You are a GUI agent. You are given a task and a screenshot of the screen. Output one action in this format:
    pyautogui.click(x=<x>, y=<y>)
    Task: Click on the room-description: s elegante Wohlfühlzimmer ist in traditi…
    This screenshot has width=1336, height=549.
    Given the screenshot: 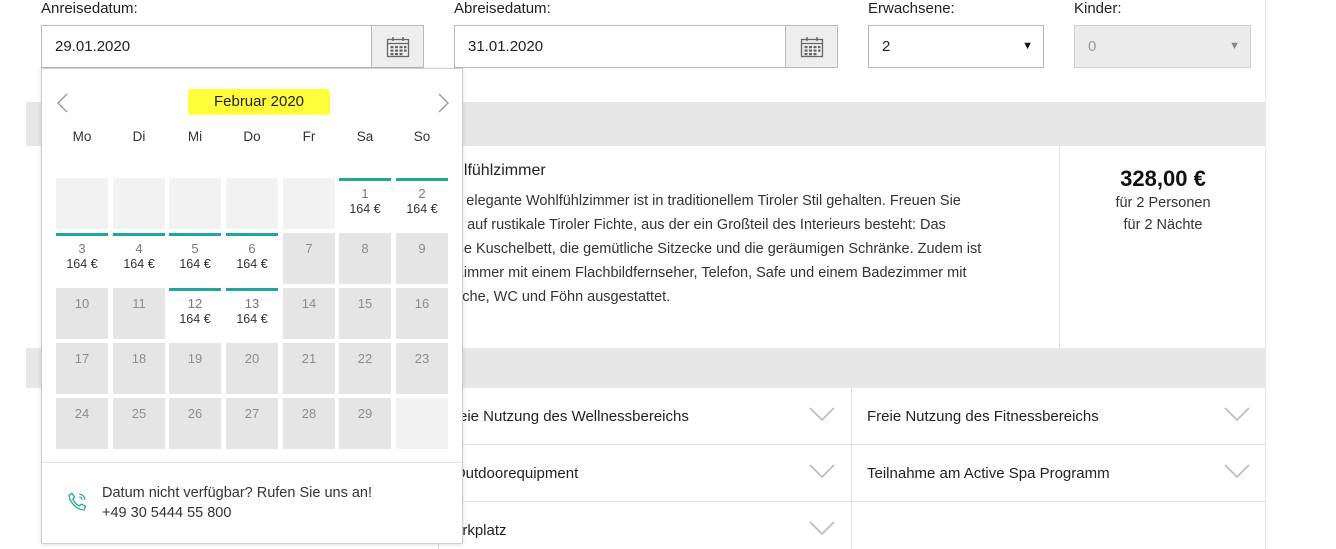 What is the action you would take?
    pyautogui.click(x=755, y=249)
    